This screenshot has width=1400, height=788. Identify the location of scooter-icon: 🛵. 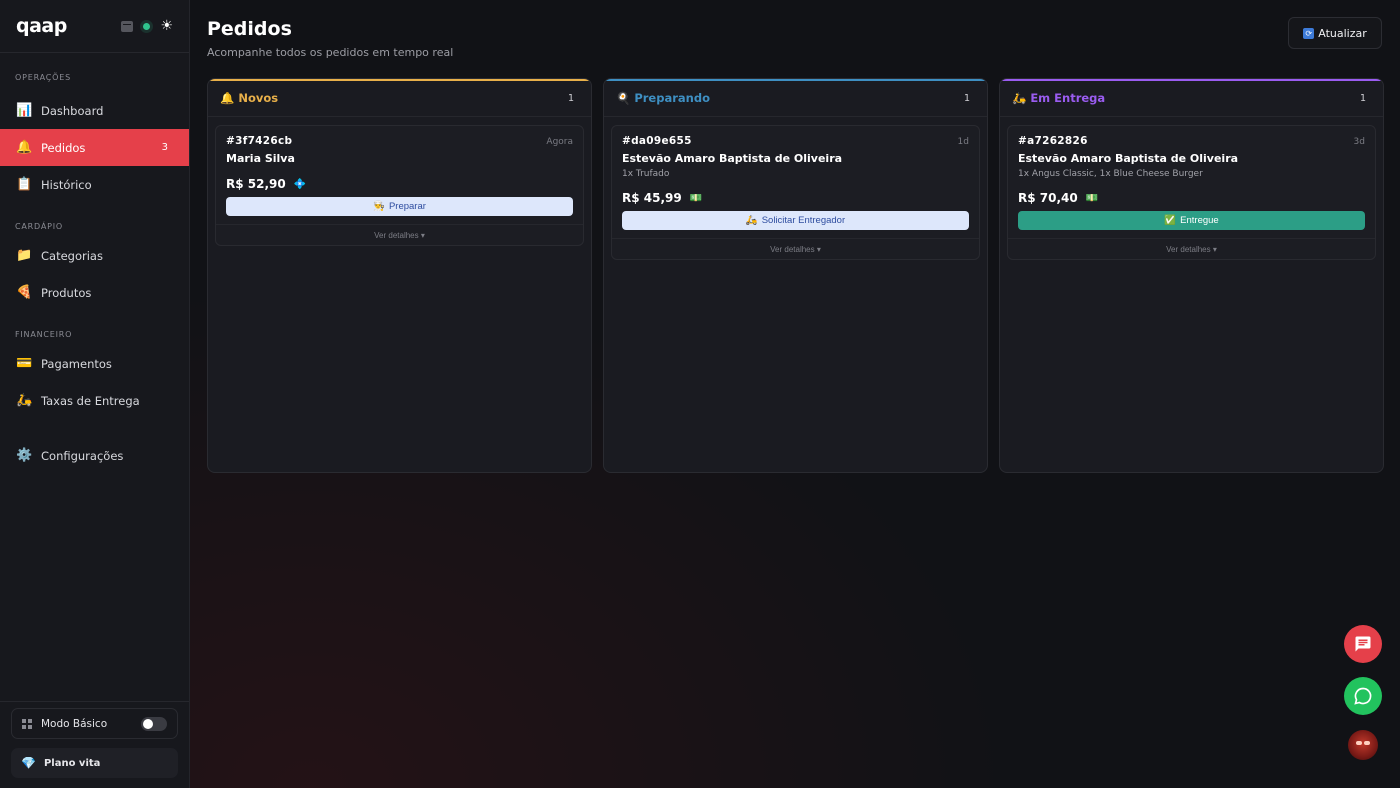
(24, 400).